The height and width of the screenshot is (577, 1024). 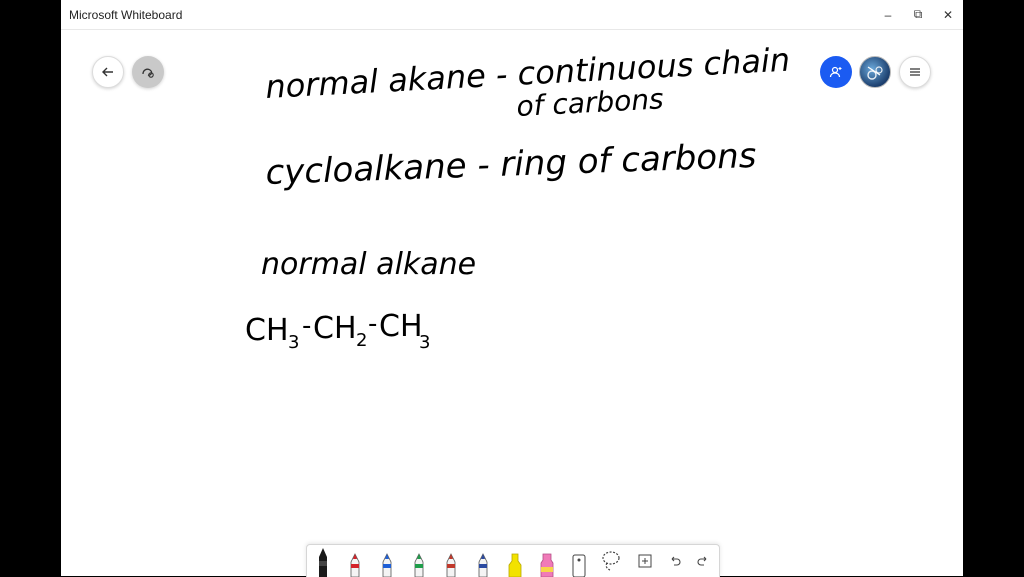 I want to click on arrow-left-icon, so click(x=107, y=72).